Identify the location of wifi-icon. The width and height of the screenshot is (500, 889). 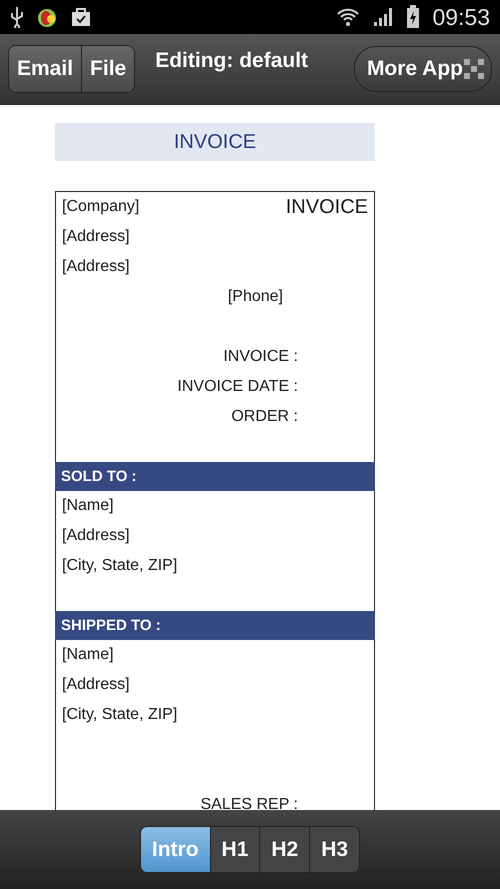
(348, 17).